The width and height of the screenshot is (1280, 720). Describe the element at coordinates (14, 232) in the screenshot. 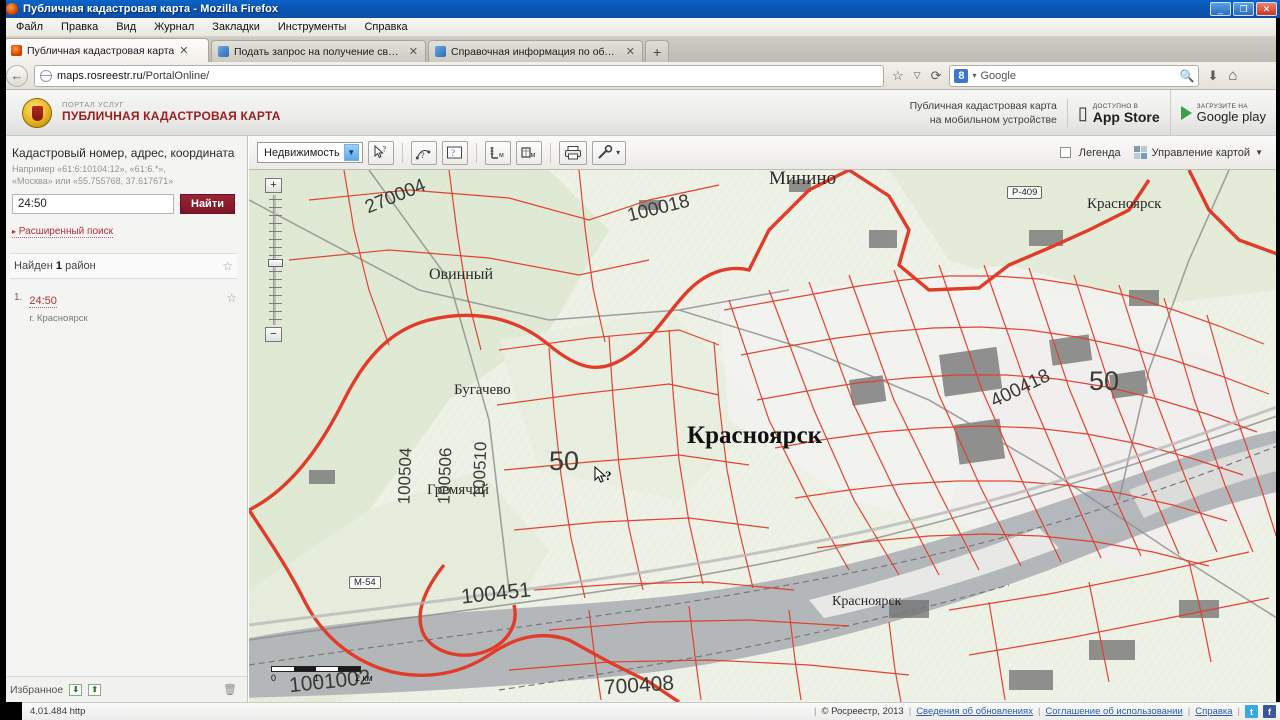

I see `triangle-right-icon: ▸` at that location.